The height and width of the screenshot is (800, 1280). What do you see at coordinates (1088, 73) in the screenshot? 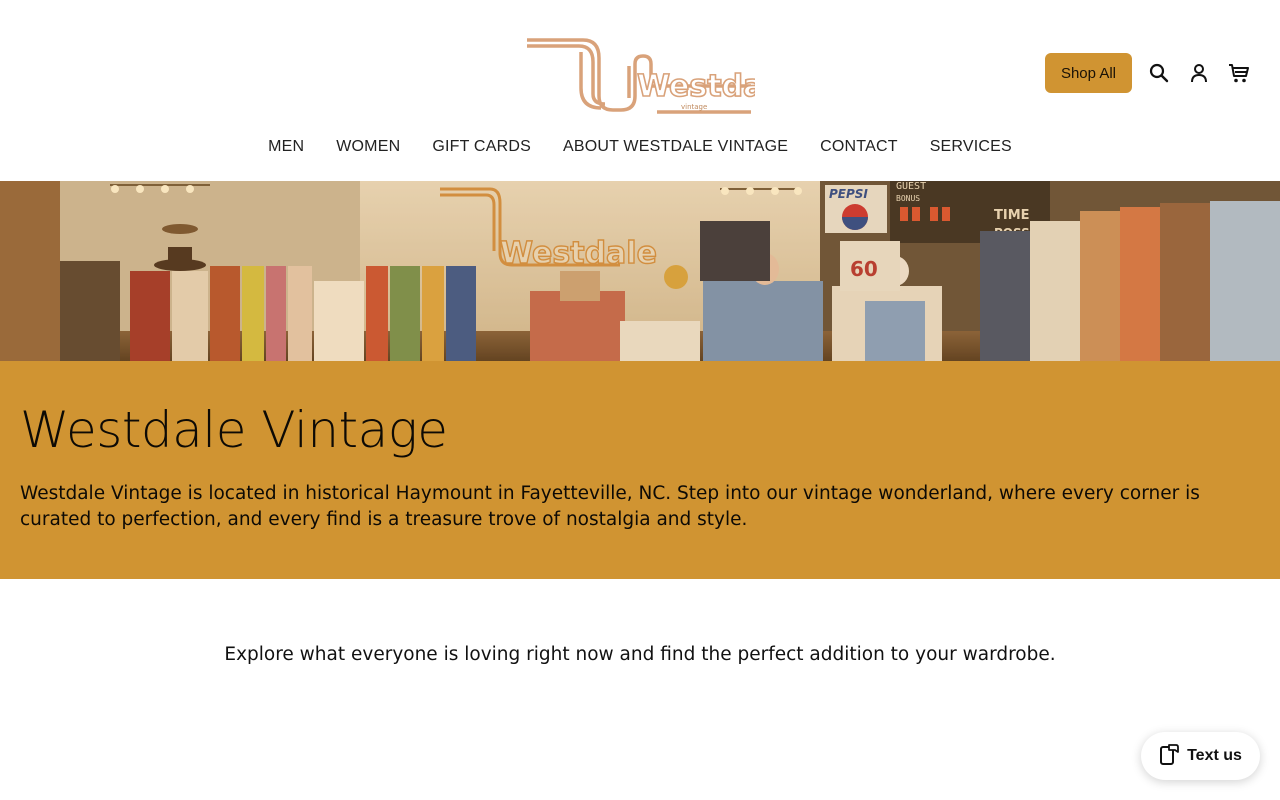
I see `shop-all-button: Shop All` at bounding box center [1088, 73].